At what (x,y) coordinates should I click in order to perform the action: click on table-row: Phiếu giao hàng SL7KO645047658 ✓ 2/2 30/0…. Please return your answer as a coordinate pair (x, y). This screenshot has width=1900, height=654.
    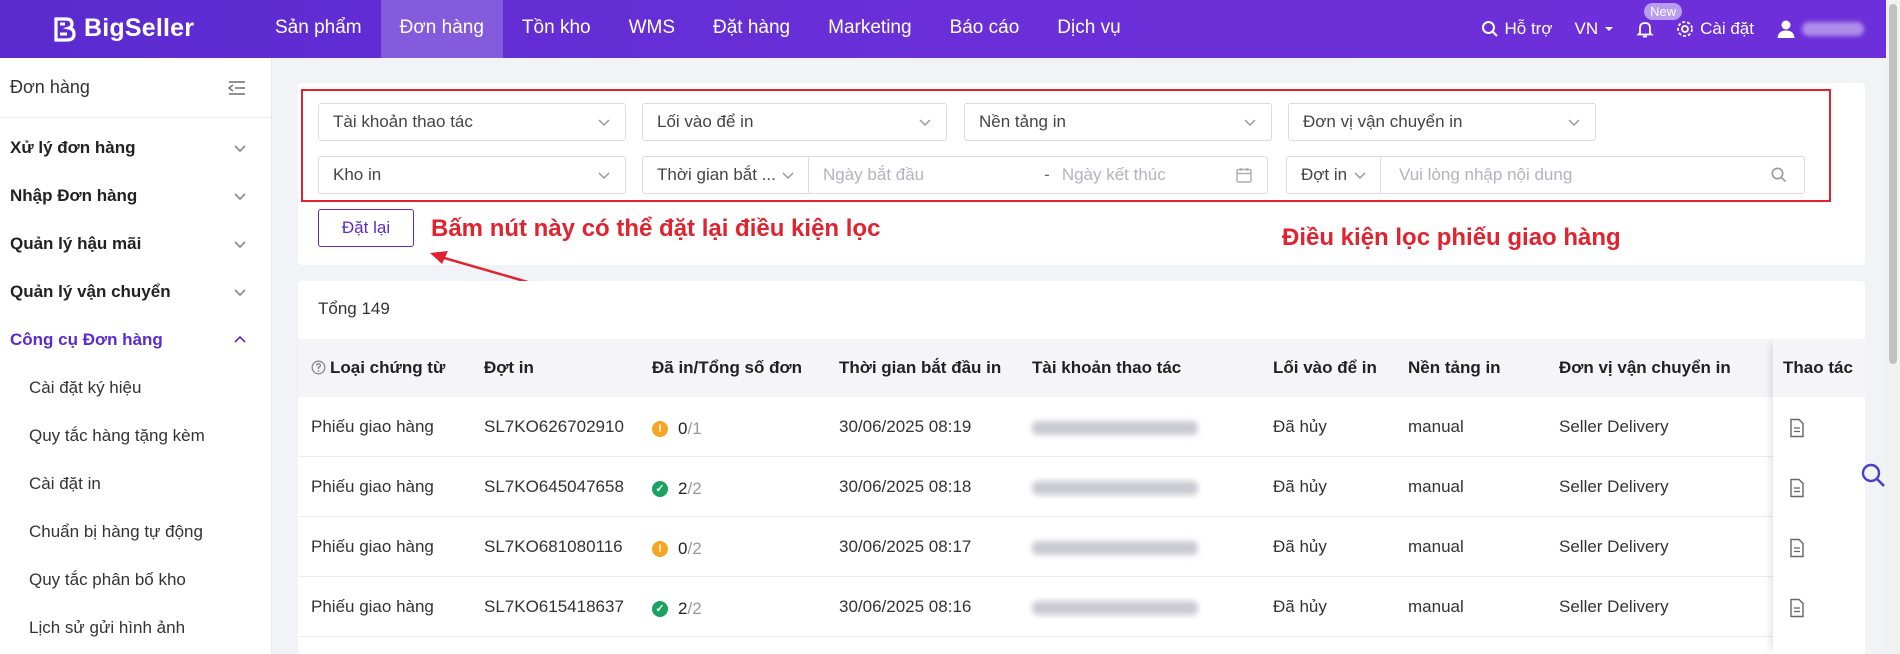
    Looking at the image, I should click on (1081, 487).